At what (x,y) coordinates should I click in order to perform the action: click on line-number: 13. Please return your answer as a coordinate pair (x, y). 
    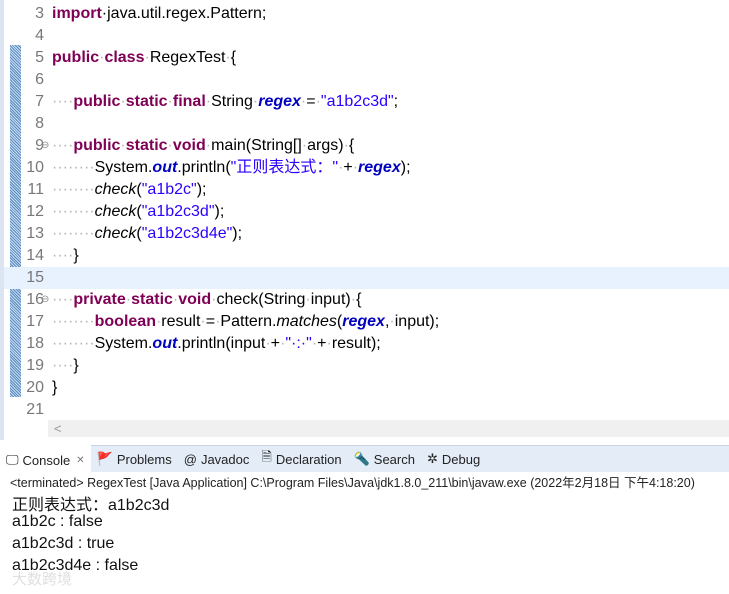
    Looking at the image, I should click on (35, 233).